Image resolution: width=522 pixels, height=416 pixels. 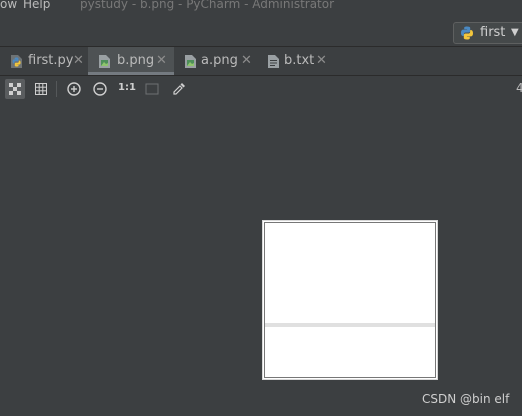 What do you see at coordinates (299, 60) in the screenshot?
I see `tab-label: b.txt` at bounding box center [299, 60].